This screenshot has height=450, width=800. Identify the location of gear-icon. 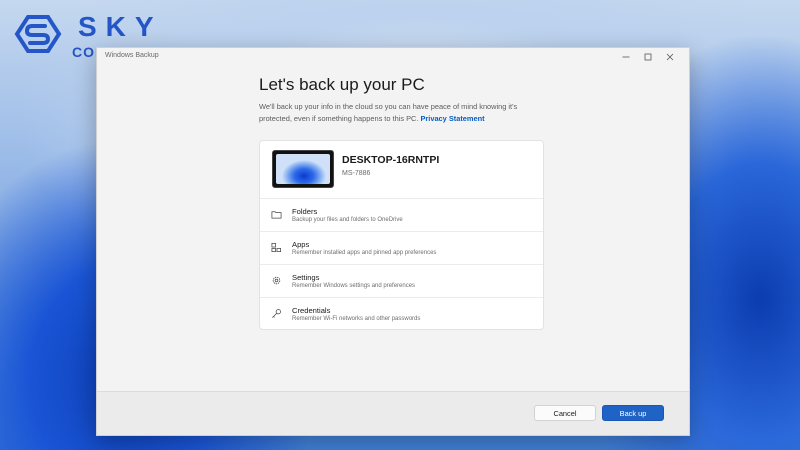
(276, 280).